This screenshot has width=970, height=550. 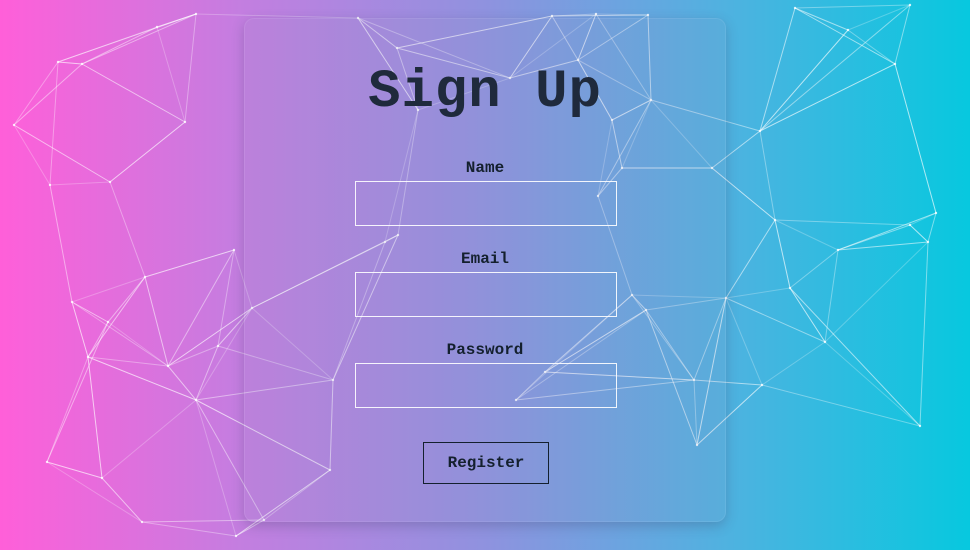 What do you see at coordinates (486, 294) in the screenshot?
I see `email-input` at bounding box center [486, 294].